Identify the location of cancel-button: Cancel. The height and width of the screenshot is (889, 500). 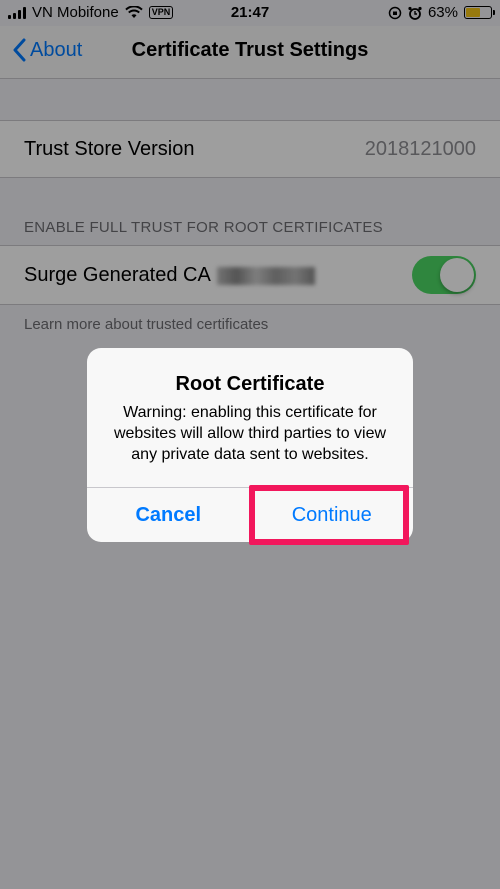
(169, 515).